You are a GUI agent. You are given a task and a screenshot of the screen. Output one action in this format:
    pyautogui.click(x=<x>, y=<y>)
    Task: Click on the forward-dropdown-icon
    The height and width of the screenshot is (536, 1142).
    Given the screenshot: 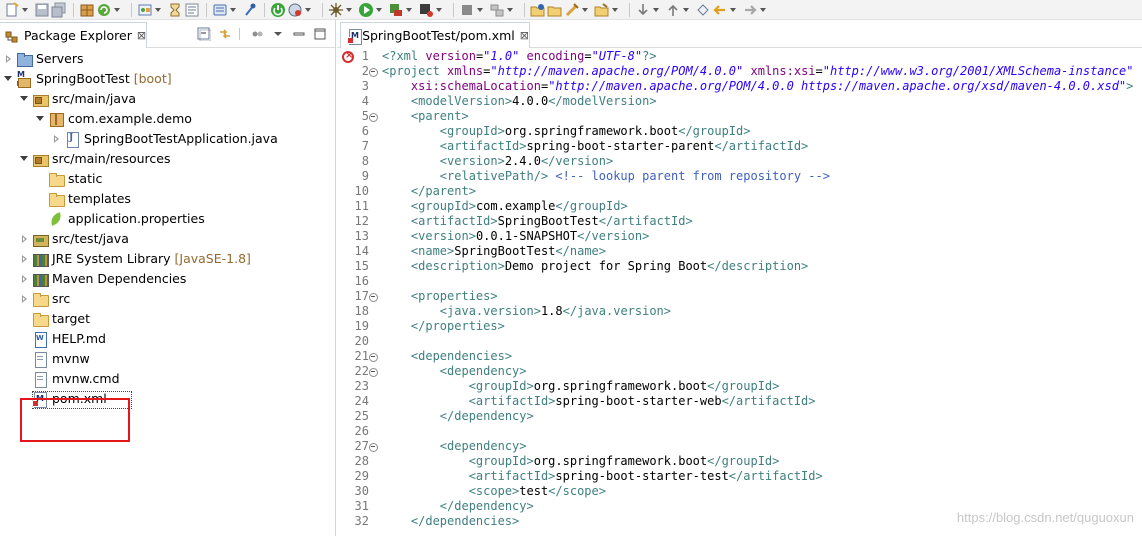 What is the action you would take?
    pyautogui.click(x=763, y=10)
    